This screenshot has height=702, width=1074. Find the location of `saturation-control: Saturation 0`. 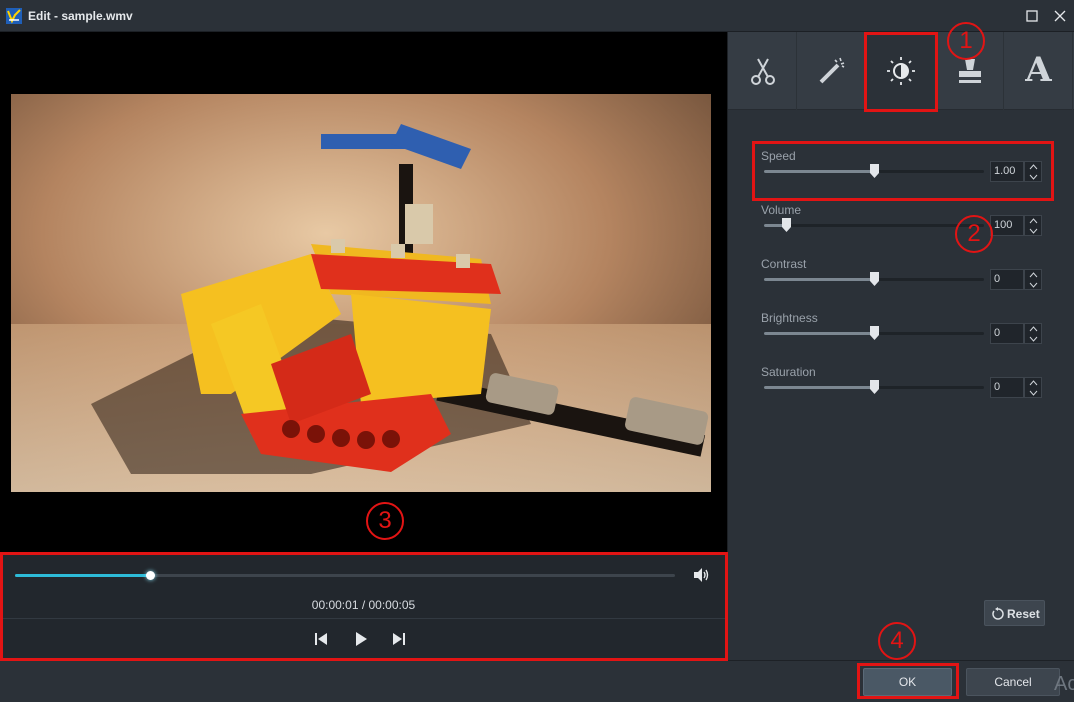

saturation-control: Saturation 0 is located at coordinates (911, 390).